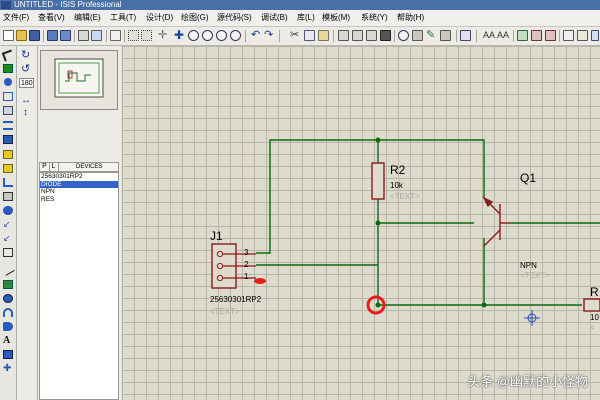 The height and width of the screenshot is (400, 600). Describe the element at coordinates (417, 35) in the screenshot. I see `make-device-icon` at that location.